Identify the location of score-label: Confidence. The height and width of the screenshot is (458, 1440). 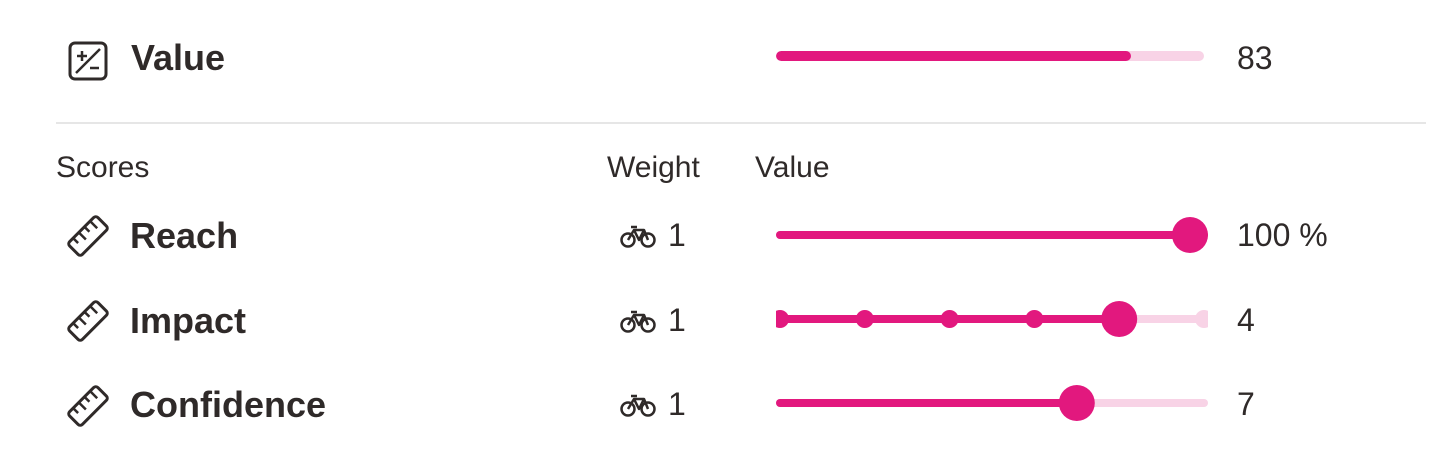
(228, 404).